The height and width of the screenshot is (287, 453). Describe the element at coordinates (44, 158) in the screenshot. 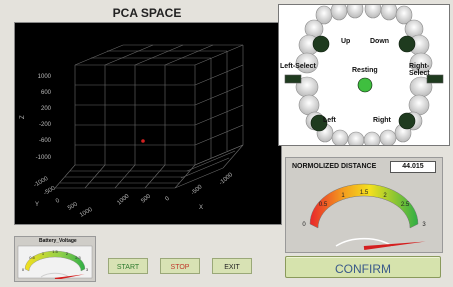

I see `z-tick-label: -1000` at that location.